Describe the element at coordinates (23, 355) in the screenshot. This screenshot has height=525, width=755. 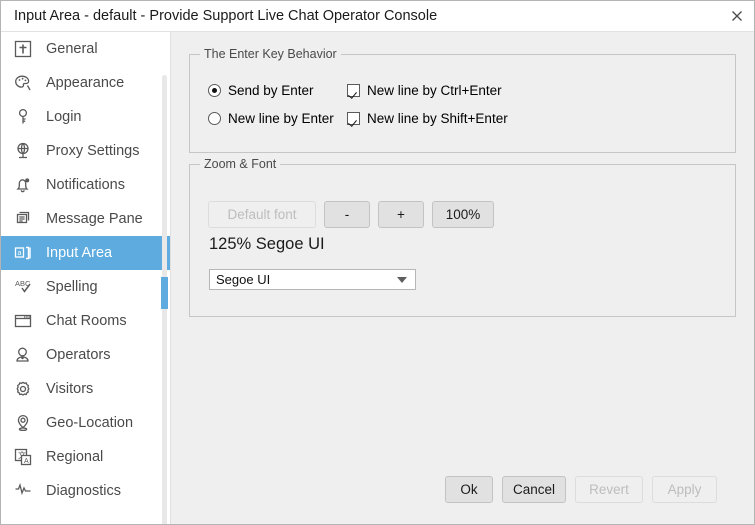
I see `operator-icon` at that location.